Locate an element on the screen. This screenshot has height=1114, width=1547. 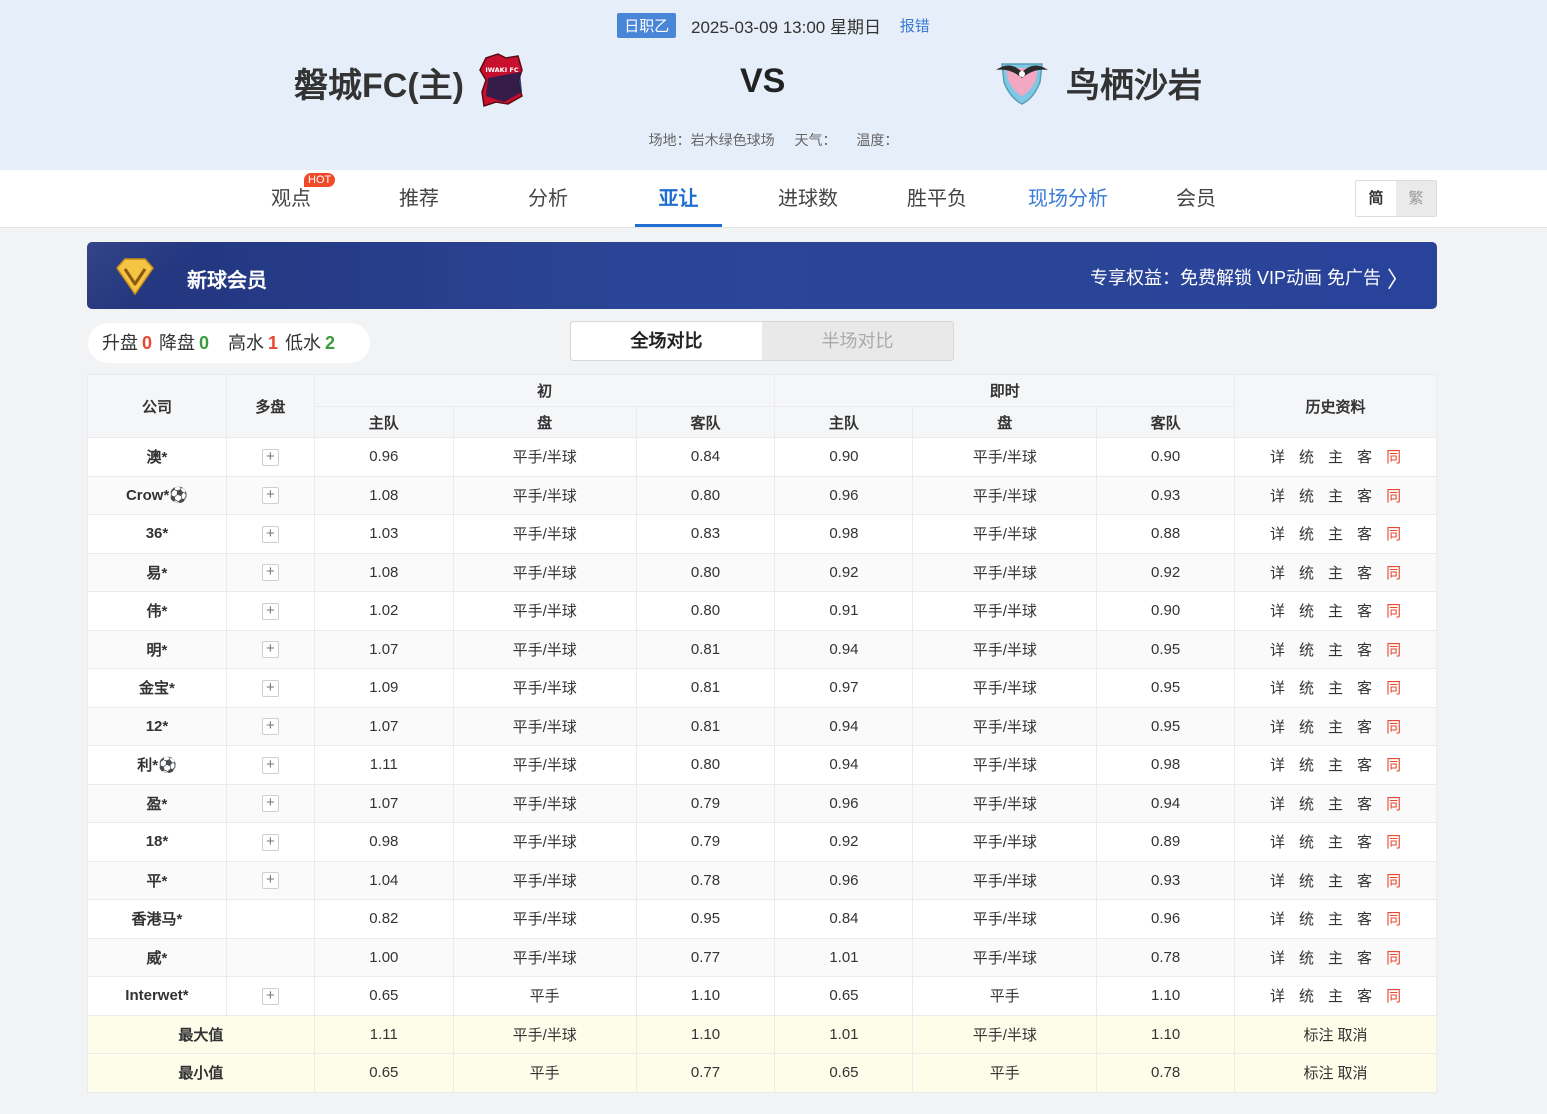
home-team-name: 磐城FC(主) is located at coordinates (379, 82).